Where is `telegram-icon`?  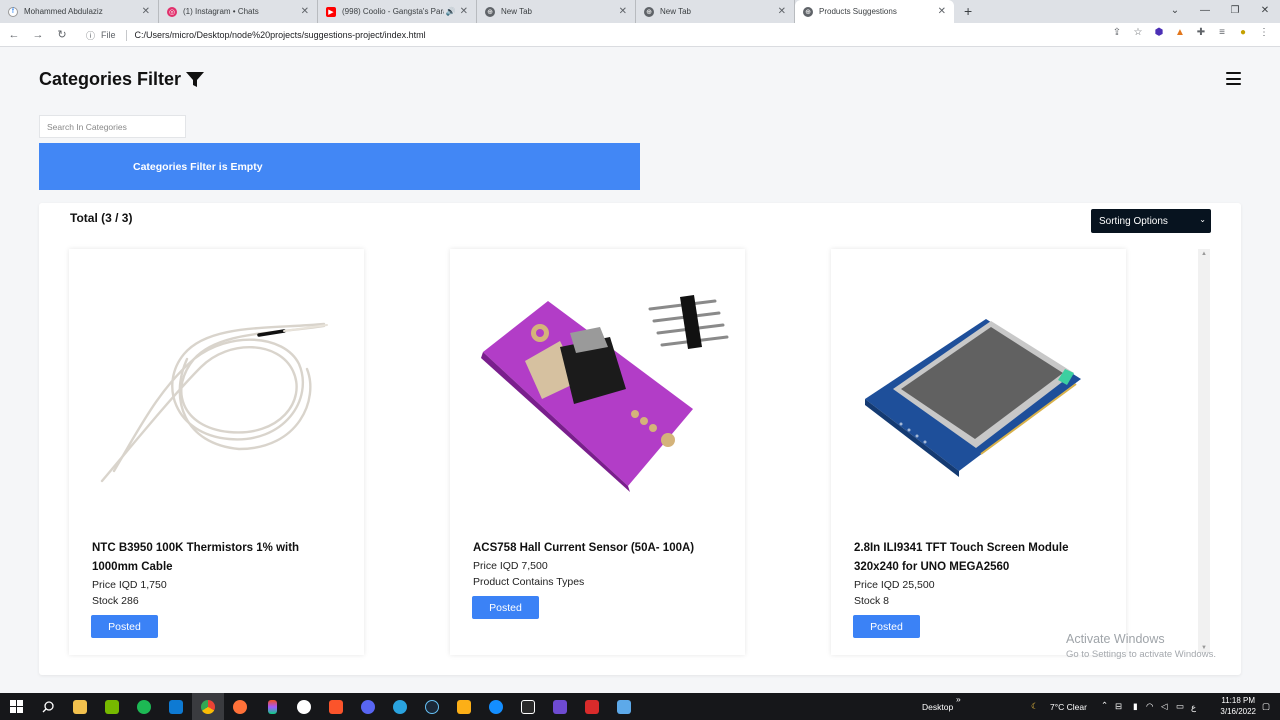
telegram-icon is located at coordinates (400, 706).